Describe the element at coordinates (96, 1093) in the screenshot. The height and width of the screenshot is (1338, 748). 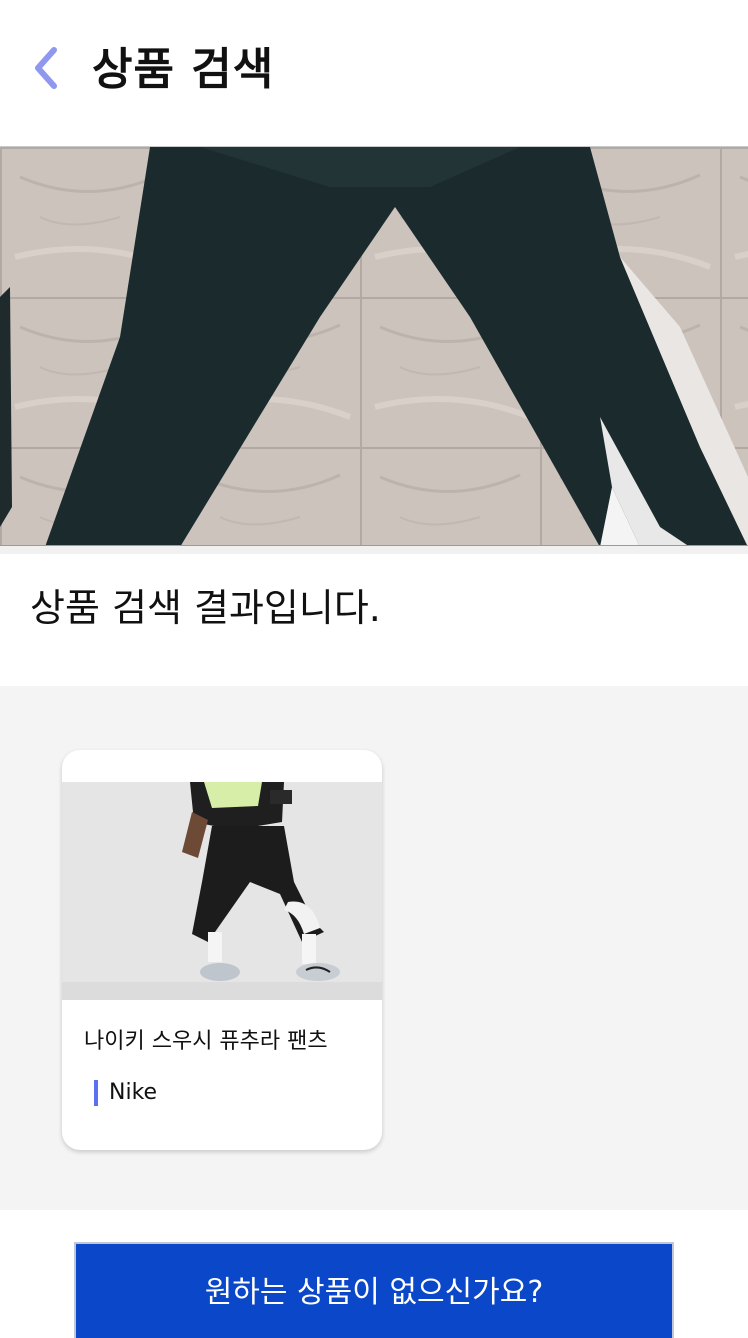
I see `brand-accent-bar` at that location.